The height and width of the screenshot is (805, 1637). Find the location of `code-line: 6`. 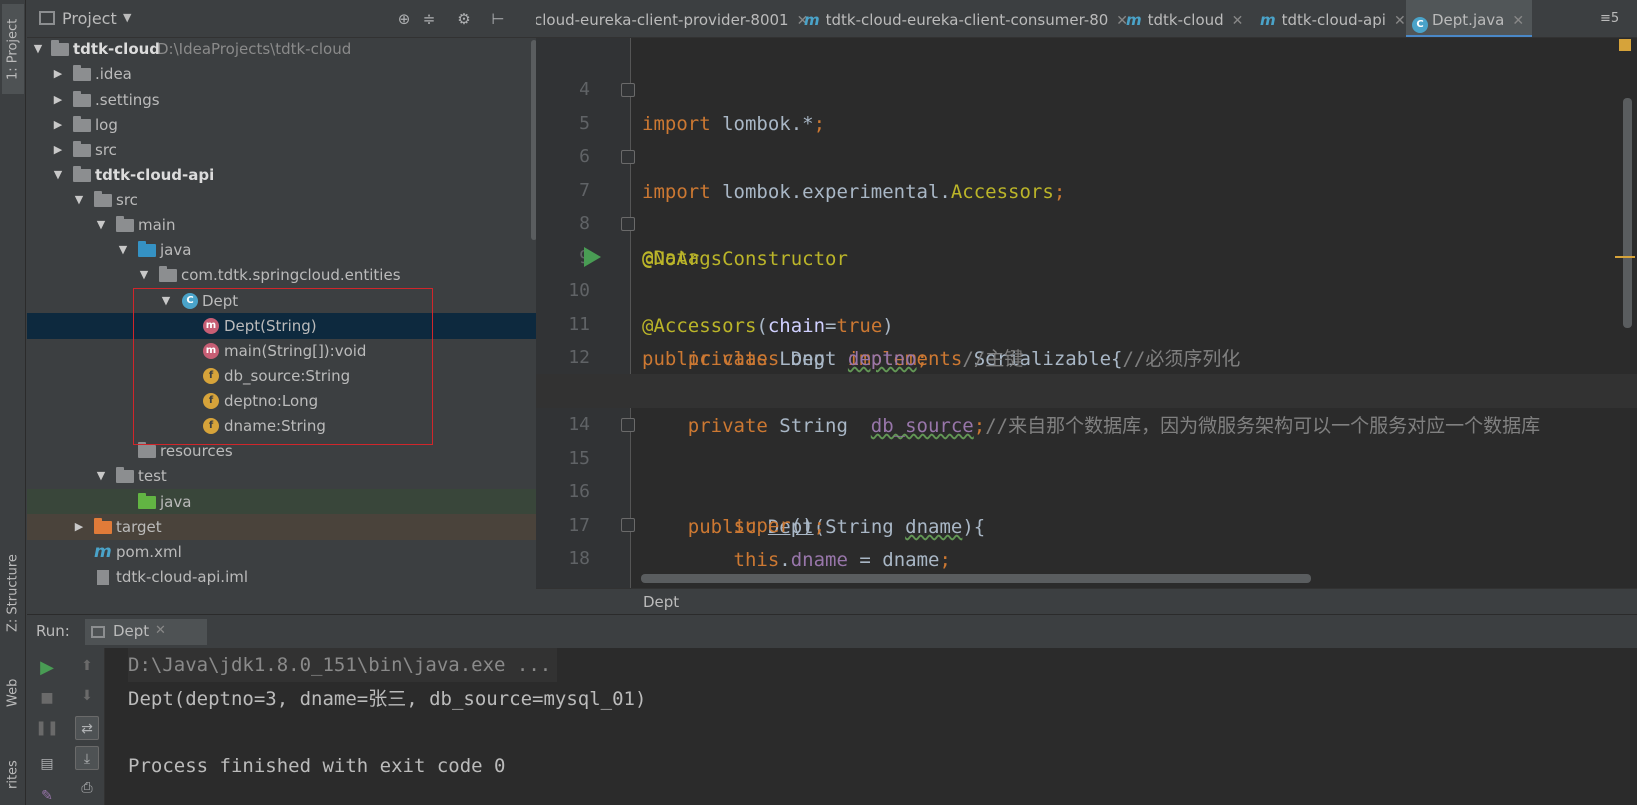

code-line: 6 is located at coordinates (1086, 136).